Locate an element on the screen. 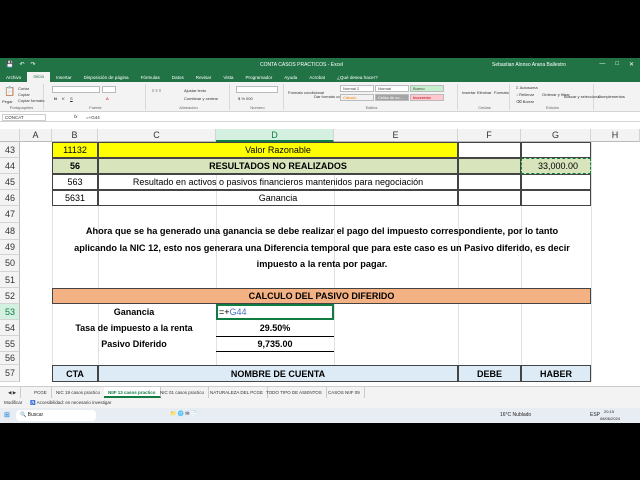 The width and height of the screenshot is (640, 480). row-header: 46 is located at coordinates (10, 198).